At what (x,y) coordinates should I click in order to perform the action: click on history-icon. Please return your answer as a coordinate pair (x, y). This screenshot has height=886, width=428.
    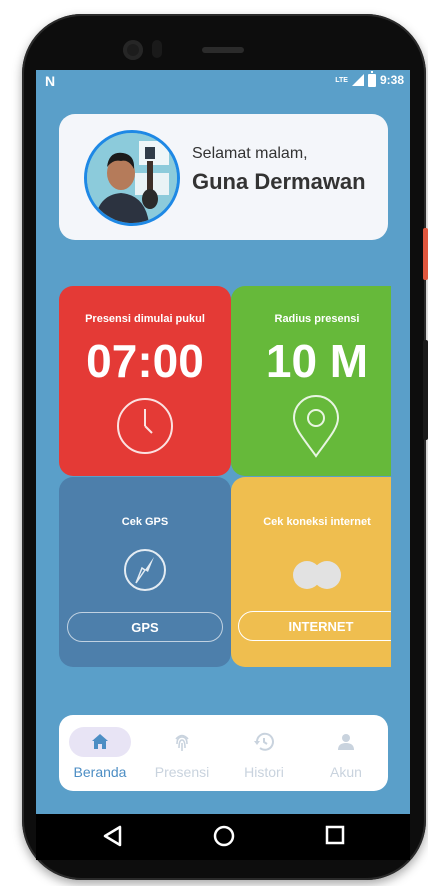
    Looking at the image, I should click on (264, 741).